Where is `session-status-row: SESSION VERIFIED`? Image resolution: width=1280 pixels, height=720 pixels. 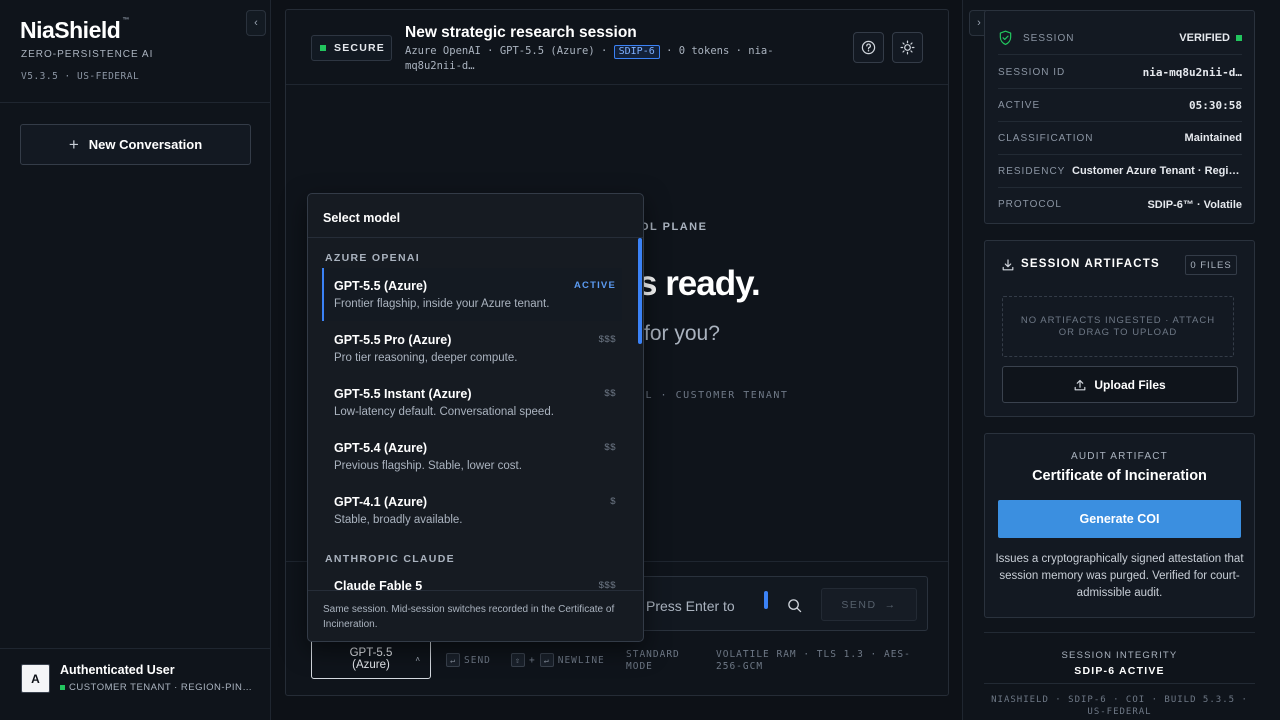 session-status-row: SESSION VERIFIED is located at coordinates (1120, 38).